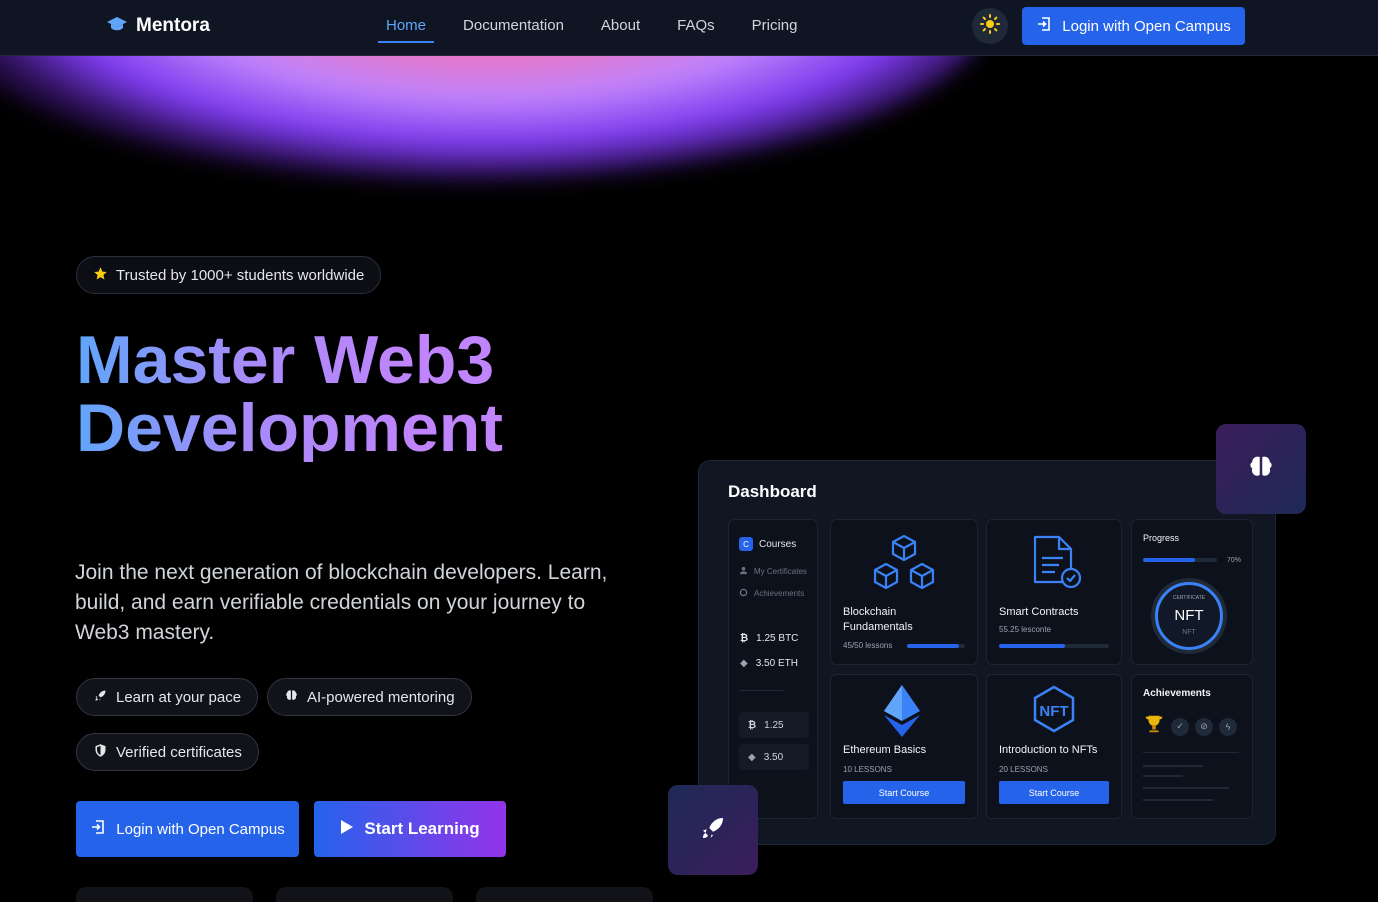  Describe the element at coordinates (1057, 565) in the screenshot. I see `contract-icon` at that location.